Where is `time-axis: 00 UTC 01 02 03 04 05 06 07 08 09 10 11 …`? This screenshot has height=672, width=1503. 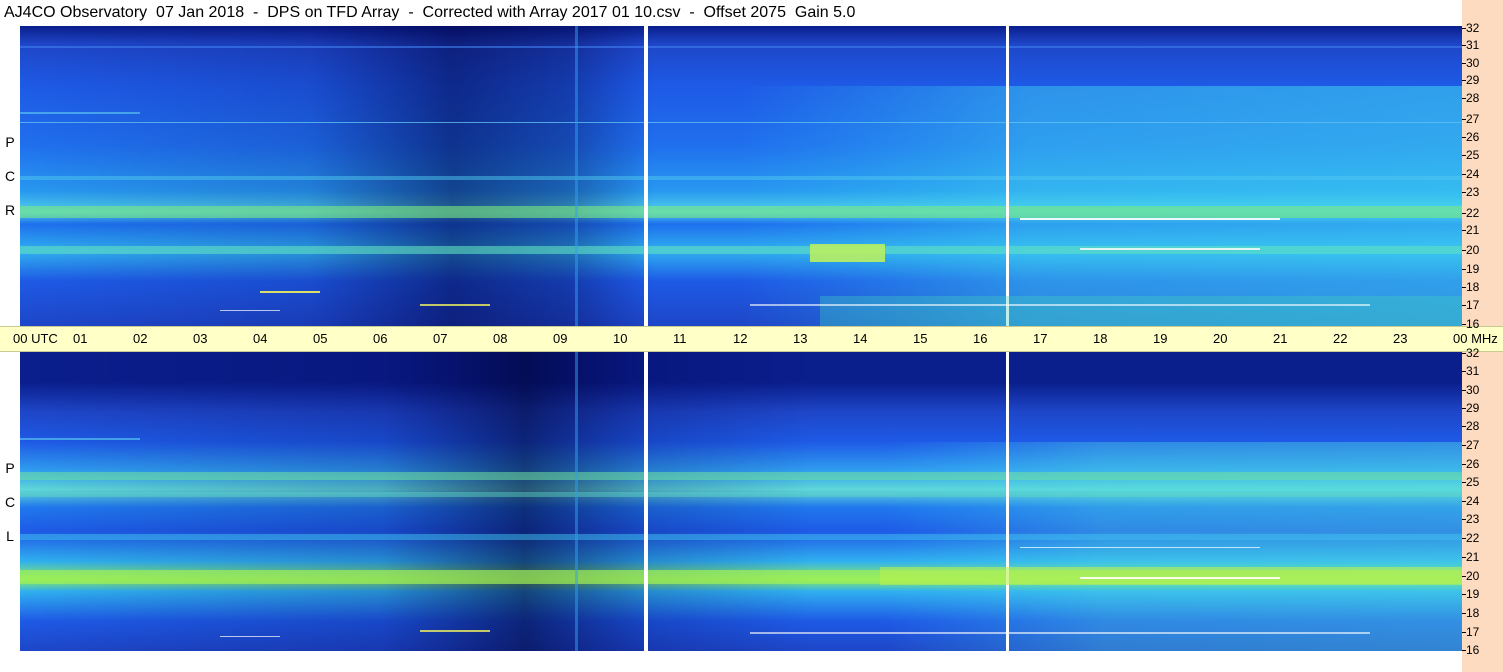 time-axis: 00 UTC 01 02 03 04 05 06 07 08 09 10 11 … is located at coordinates (751, 339).